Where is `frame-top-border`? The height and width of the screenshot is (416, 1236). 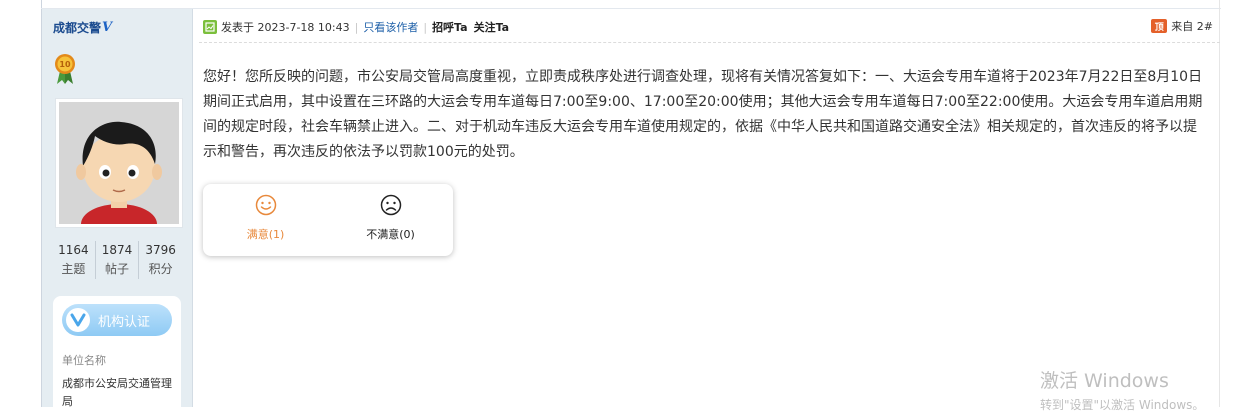 frame-top-border is located at coordinates (631, 8).